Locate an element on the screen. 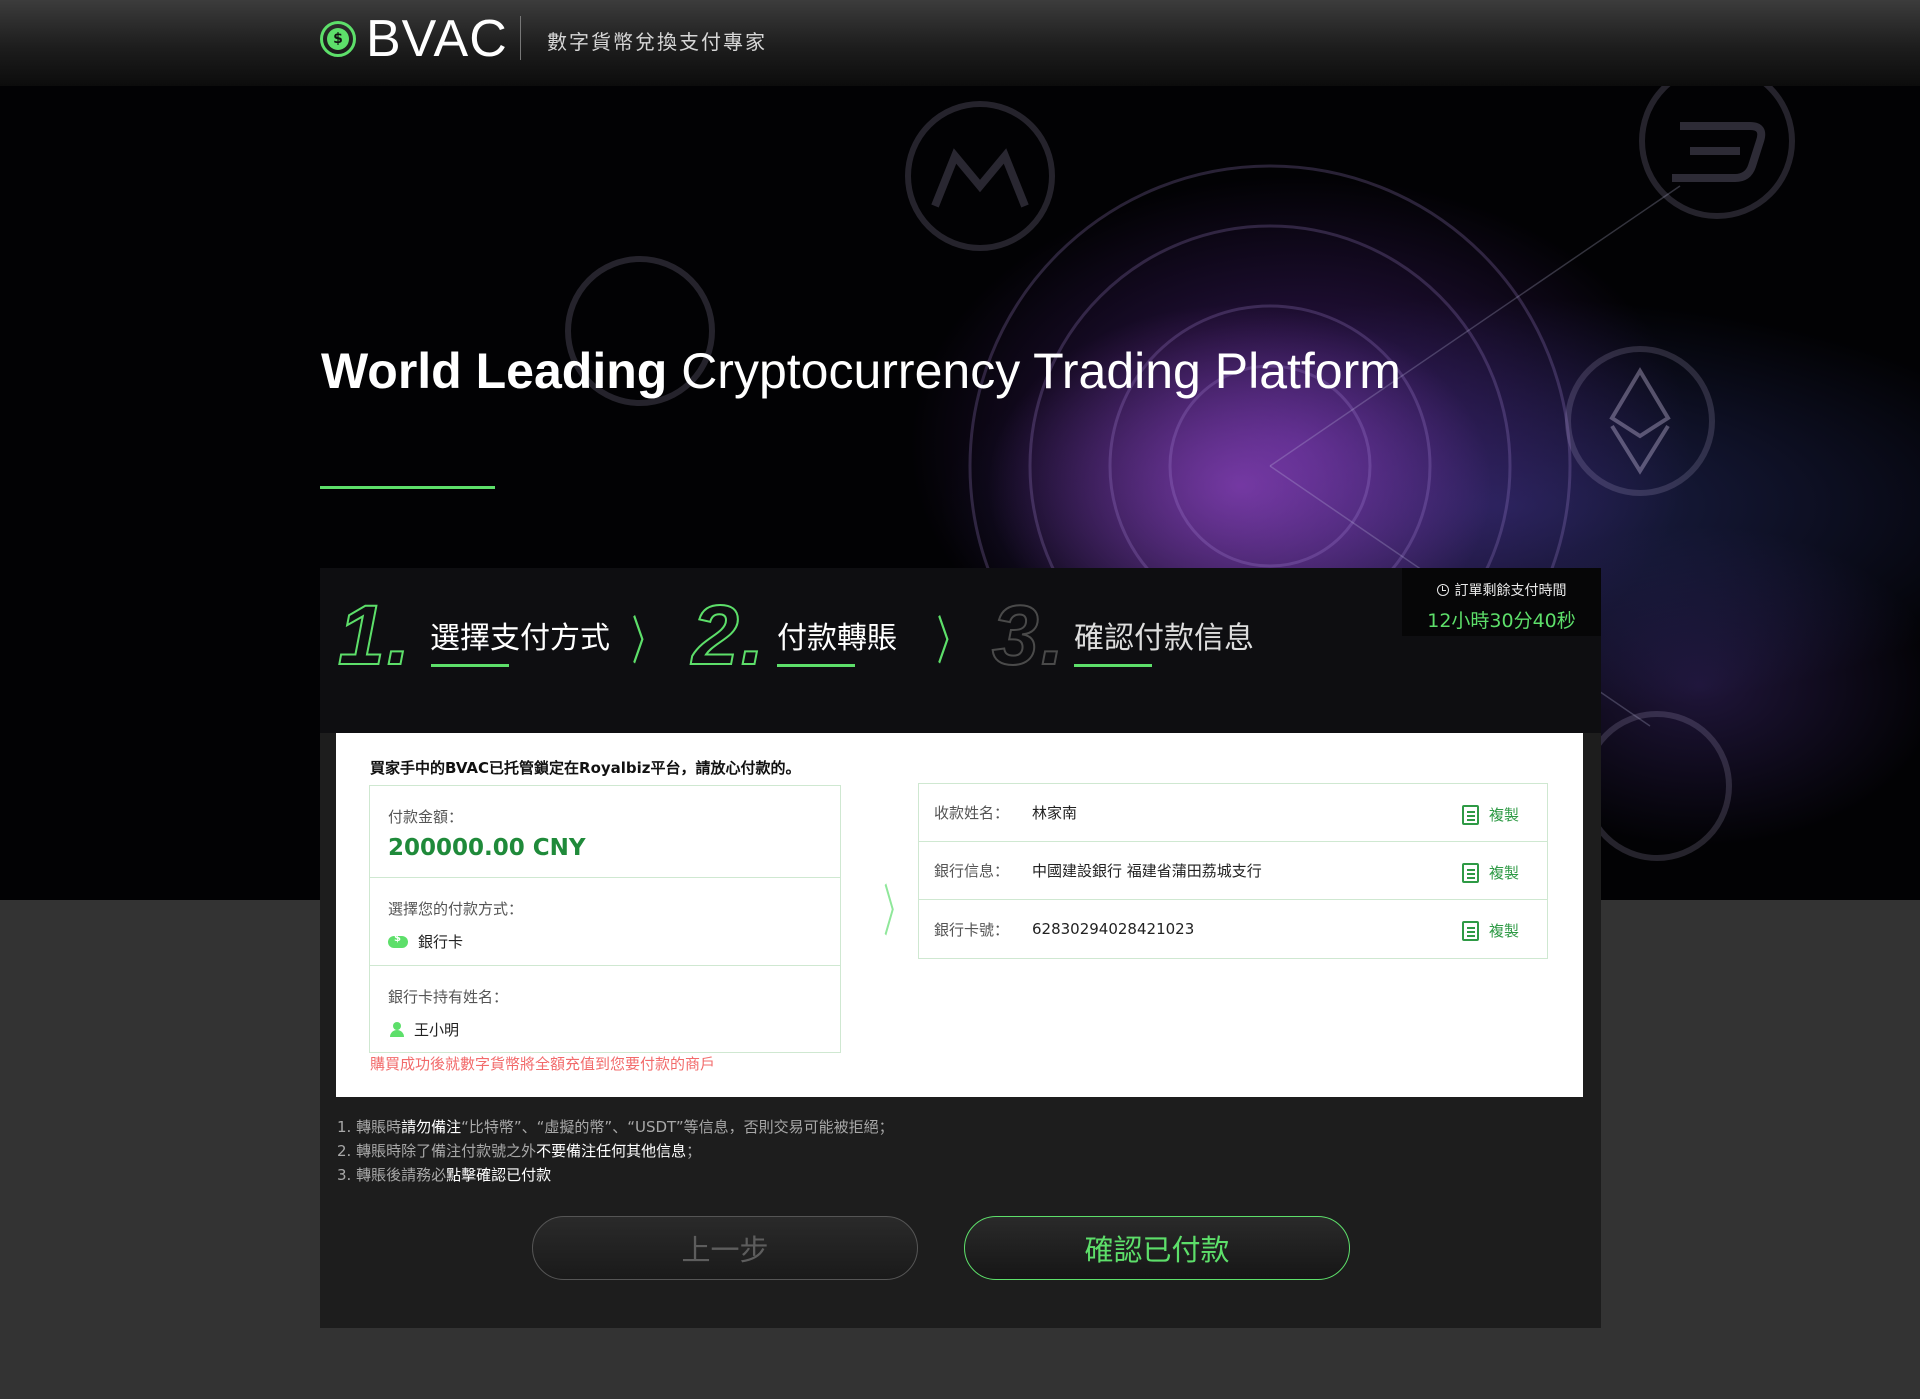 The image size is (1920, 1399). recipient-name-row: 收款姓名： 林家南 複製 is located at coordinates (1233, 813).